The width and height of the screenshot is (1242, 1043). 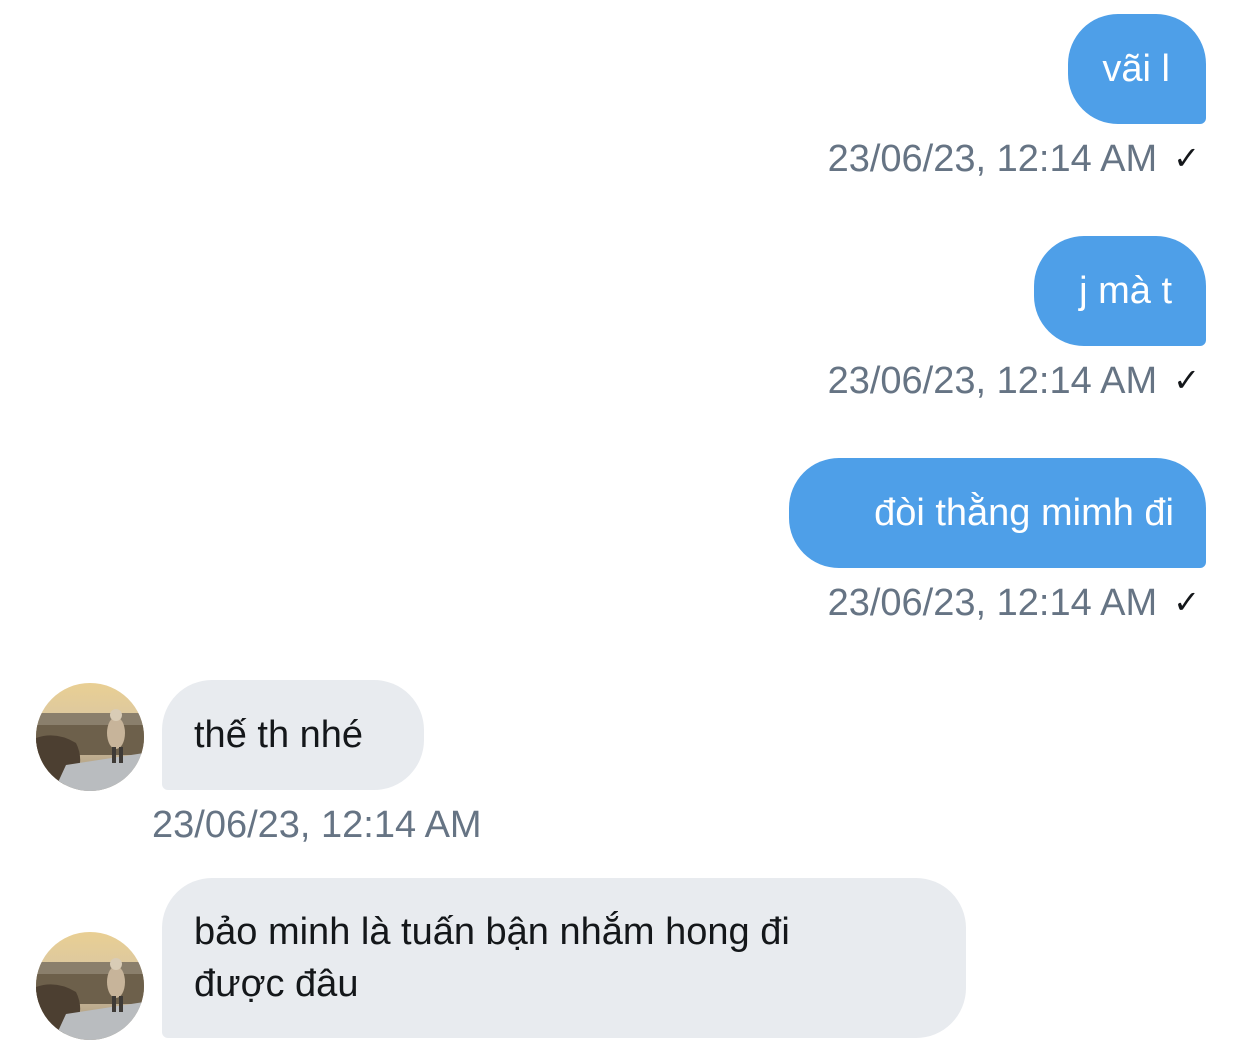 What do you see at coordinates (1125, 291) in the screenshot?
I see `message-text: j mà t` at bounding box center [1125, 291].